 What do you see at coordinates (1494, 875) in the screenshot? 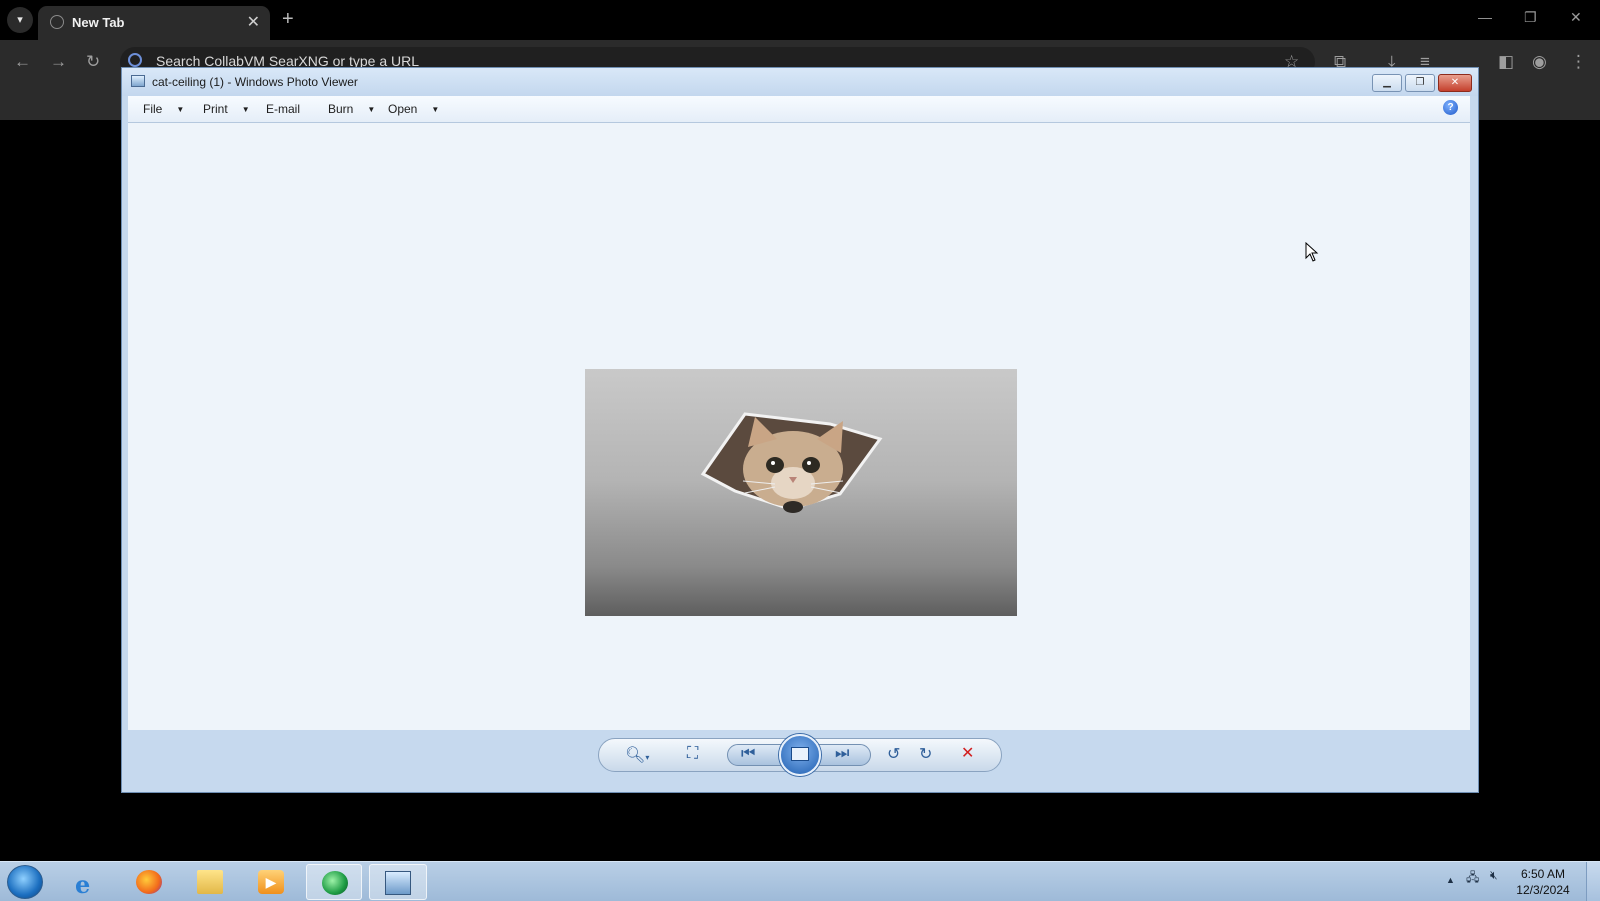
I see `volume-muted-icon: 🔇︎` at bounding box center [1494, 875].